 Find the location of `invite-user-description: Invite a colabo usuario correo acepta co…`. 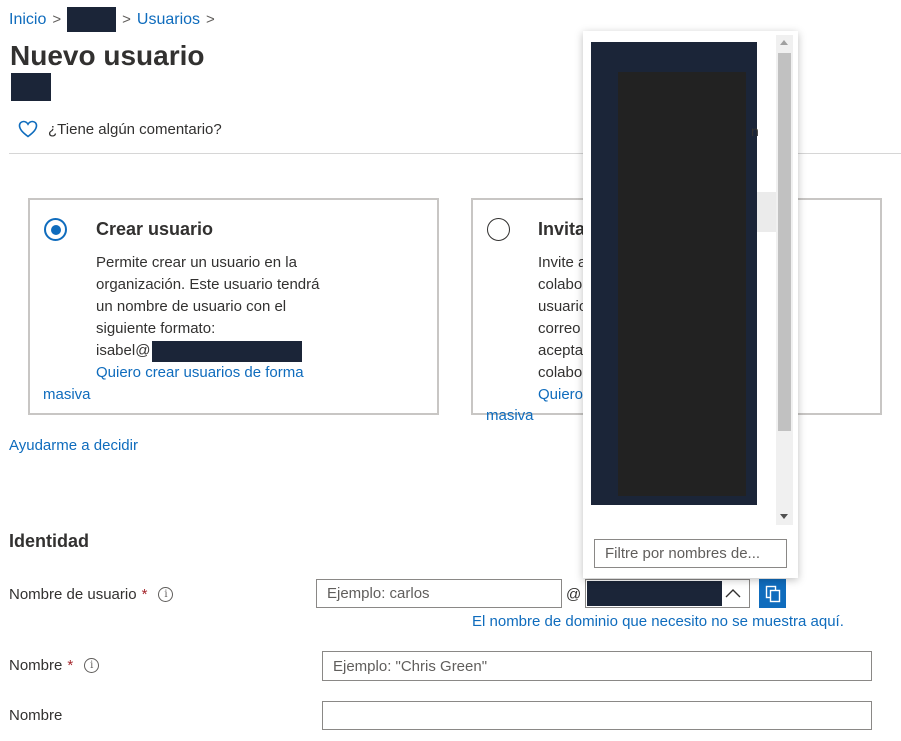

invite-user-description: Invite a colabo usuario correo acepta co… is located at coordinates (562, 318).